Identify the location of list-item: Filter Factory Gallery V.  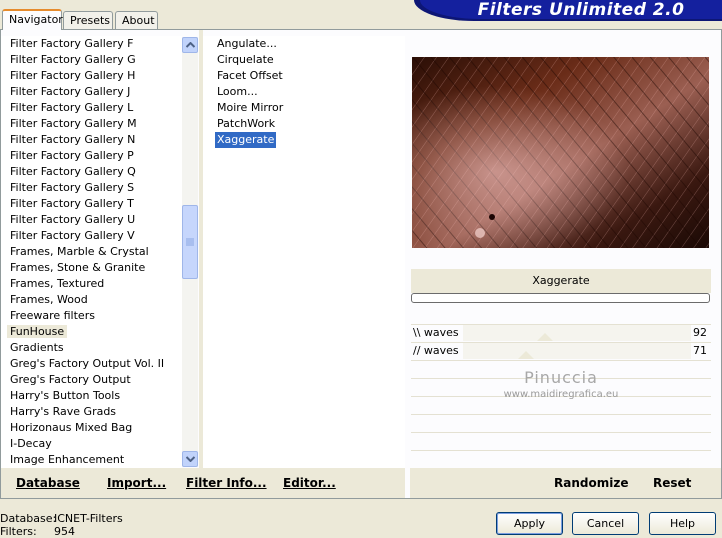
(91, 236).